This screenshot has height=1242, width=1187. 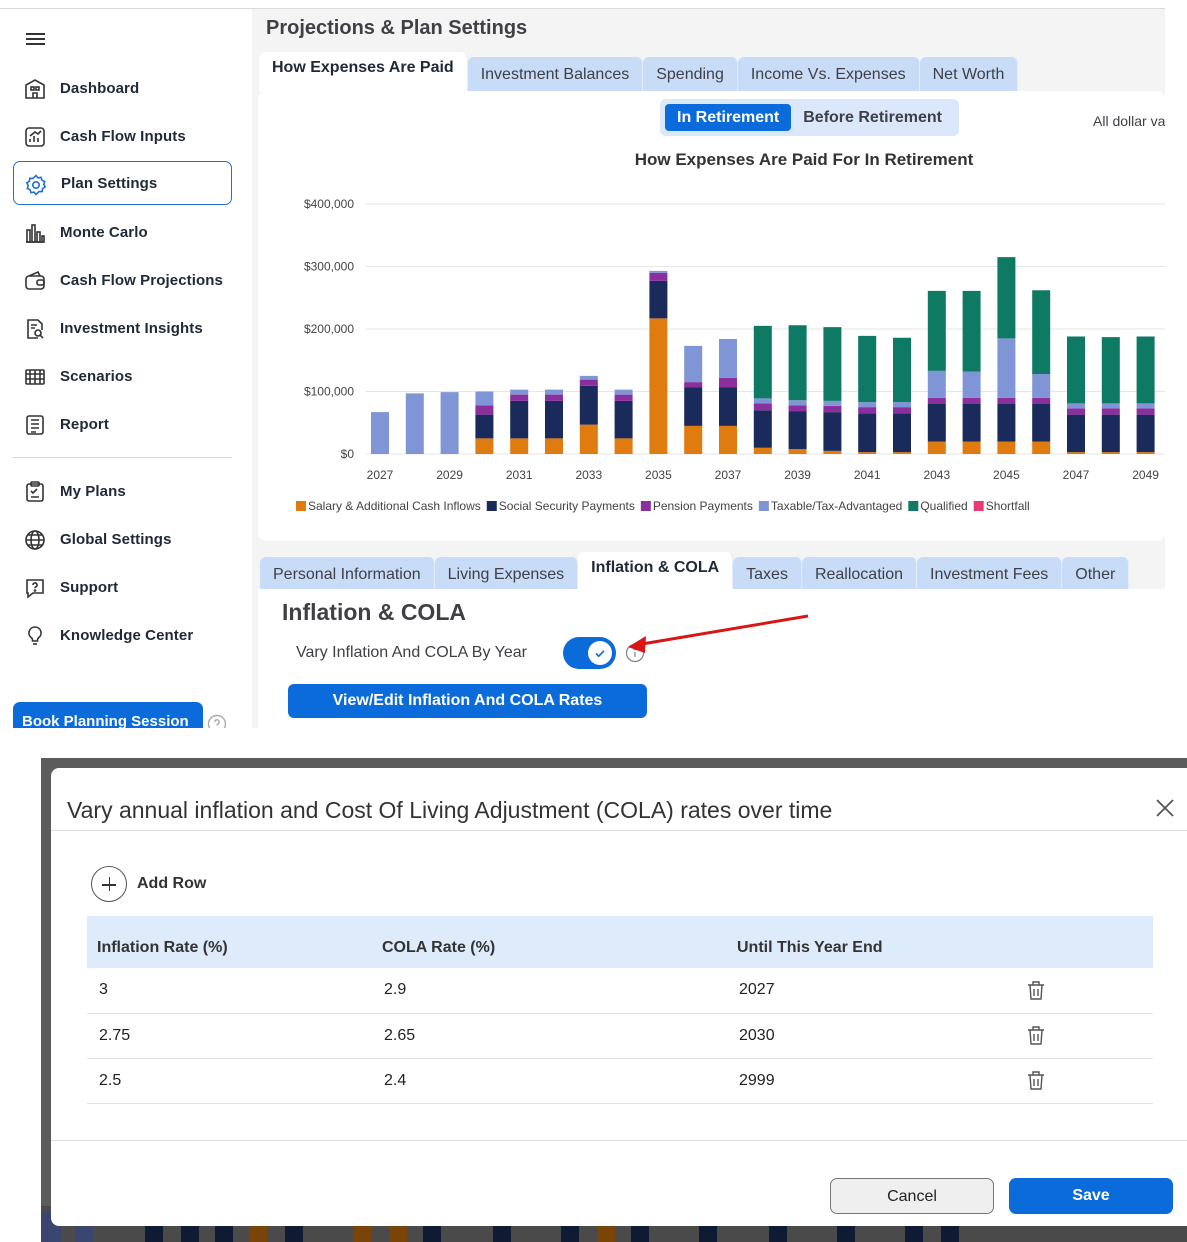 I want to click on tab-inflation-cola: Inflation & COLA, so click(x=656, y=572).